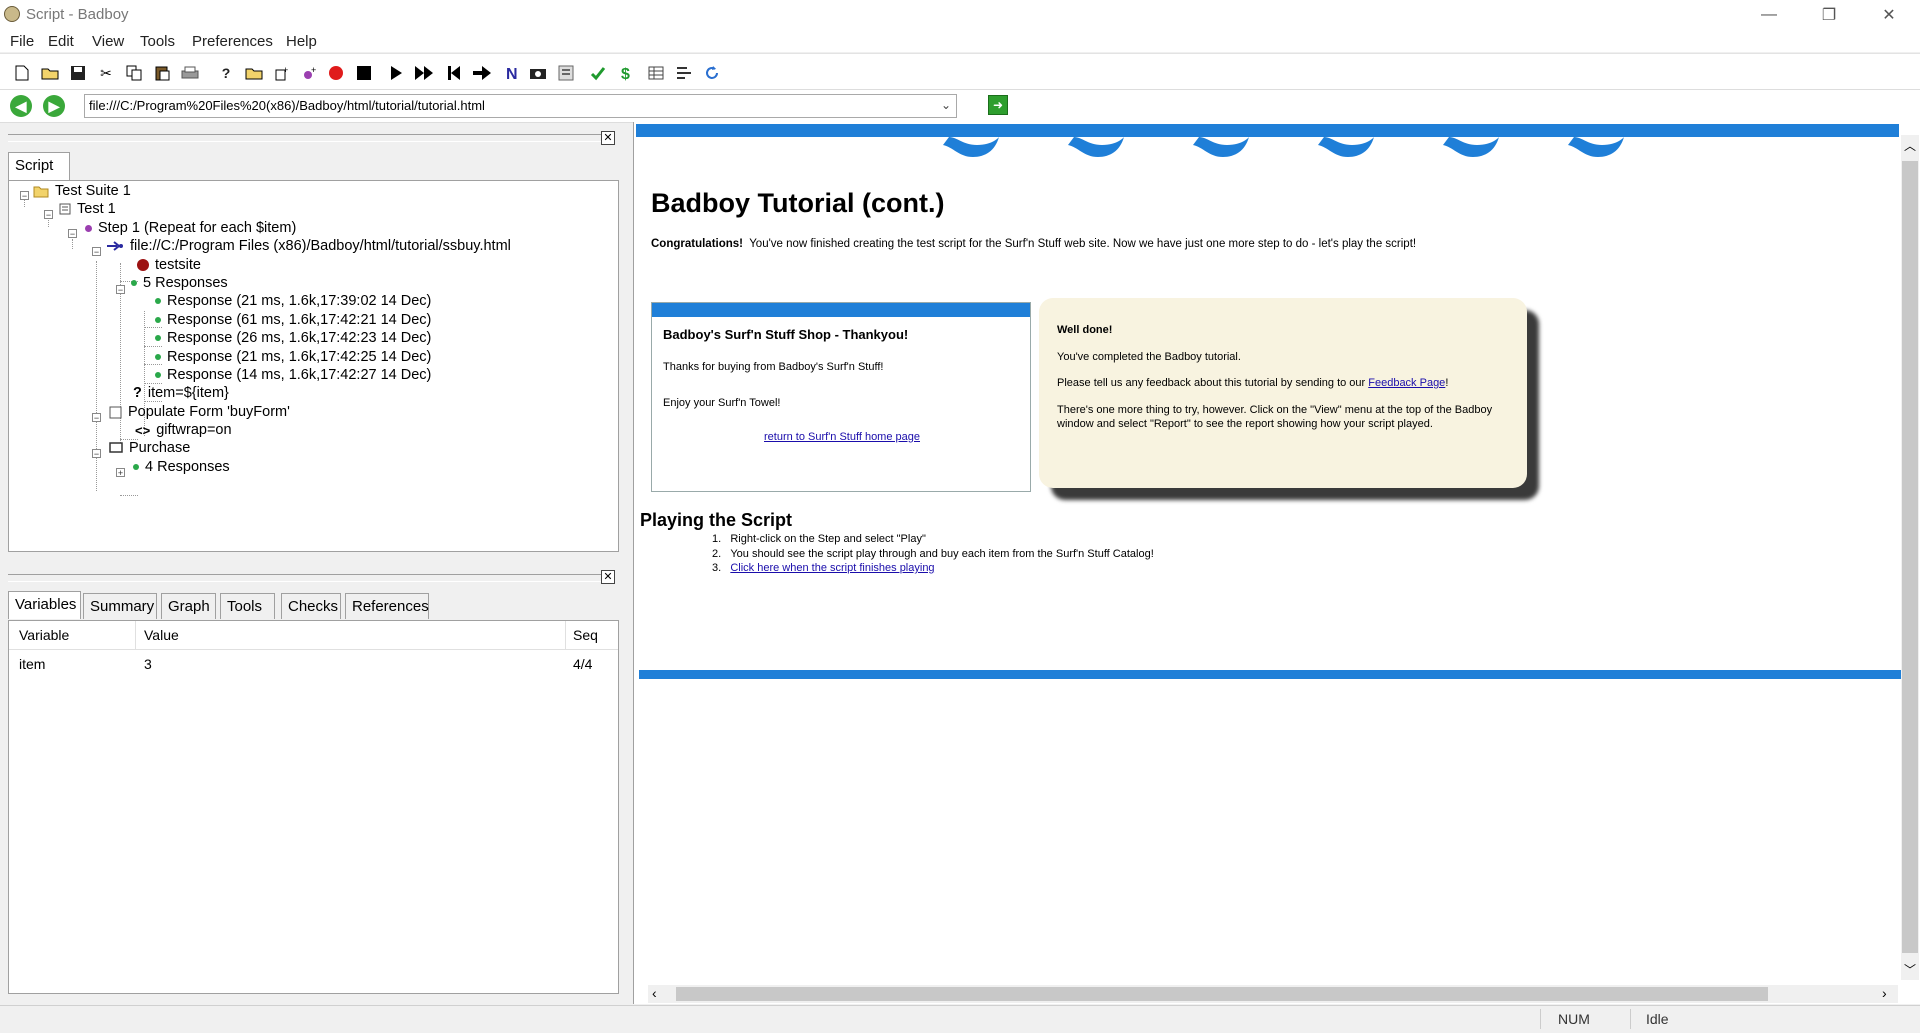 This screenshot has height=1033, width=1920. I want to click on response-dot-icon, so click(158, 357).